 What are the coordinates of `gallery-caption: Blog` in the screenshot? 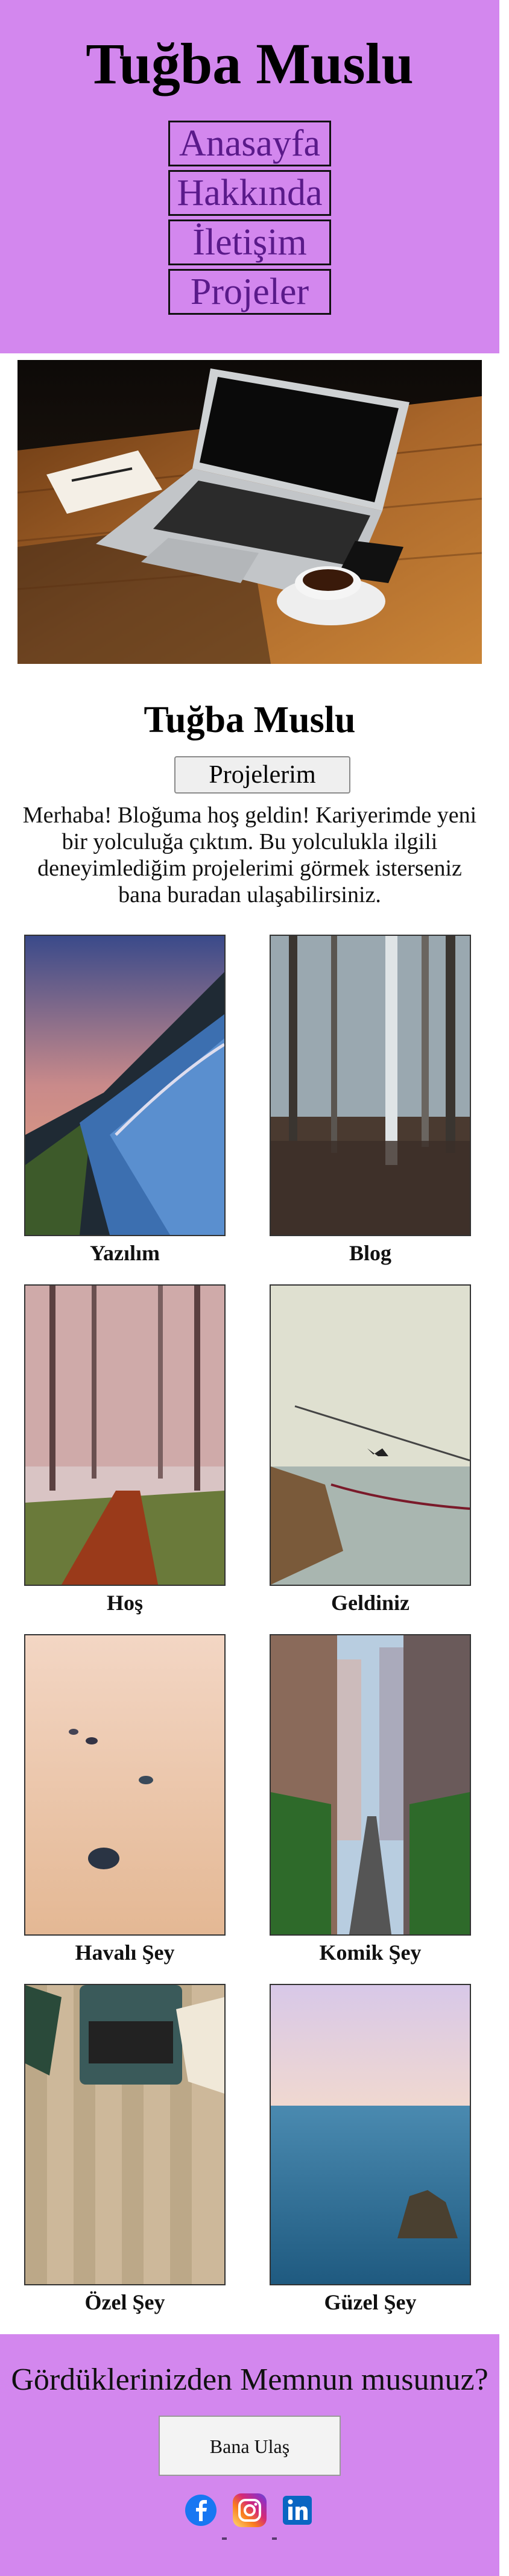 It's located at (370, 1253).